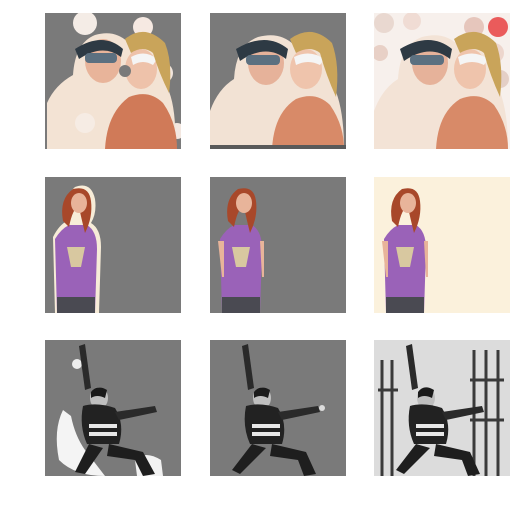 The width and height of the screenshot is (520, 510). I want to click on row1-col1-segmented-image, so click(113, 81).